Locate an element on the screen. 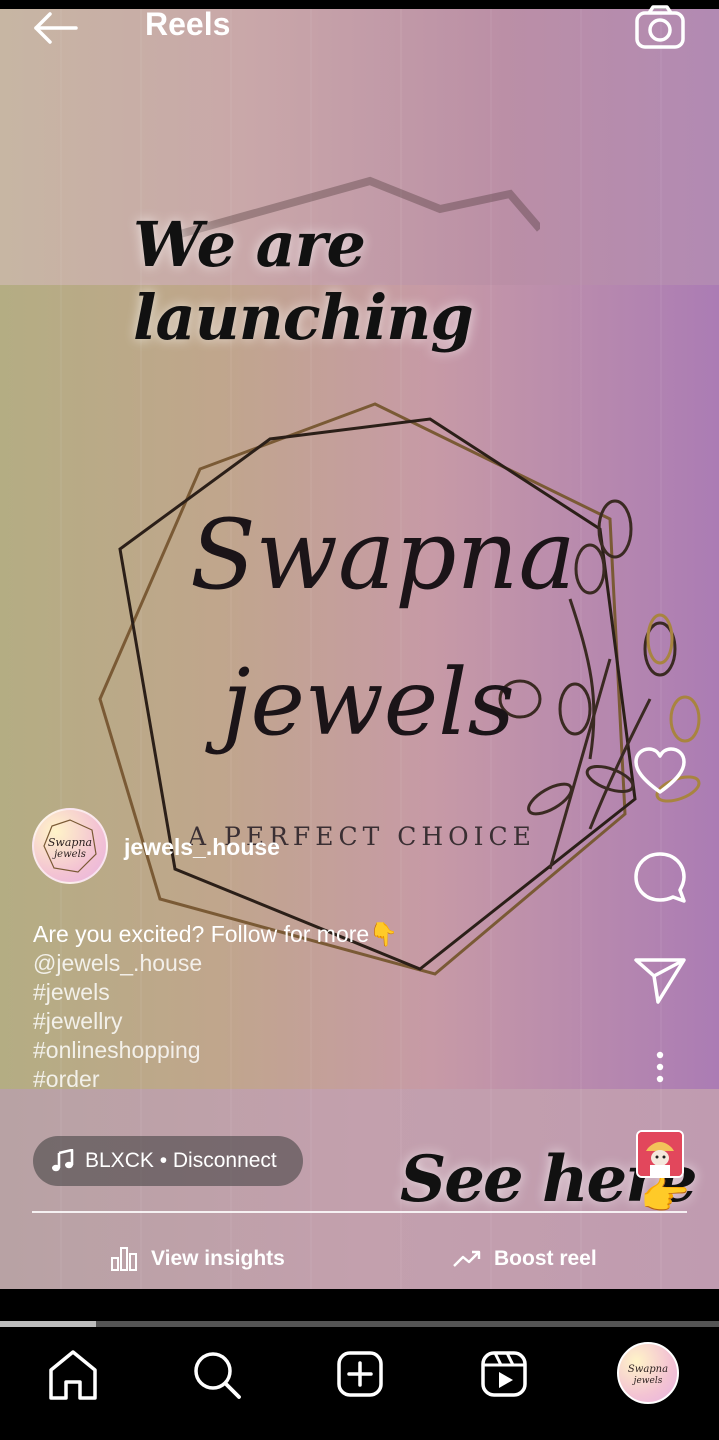 The image size is (719, 1440). page-title: Reels is located at coordinates (188, 24).